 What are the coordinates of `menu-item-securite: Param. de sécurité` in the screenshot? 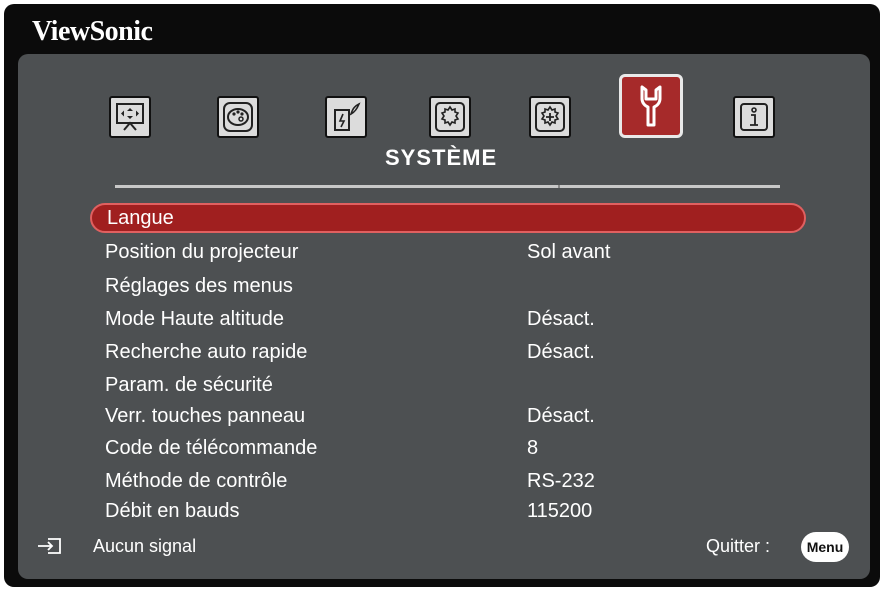 It's located at (448, 385).